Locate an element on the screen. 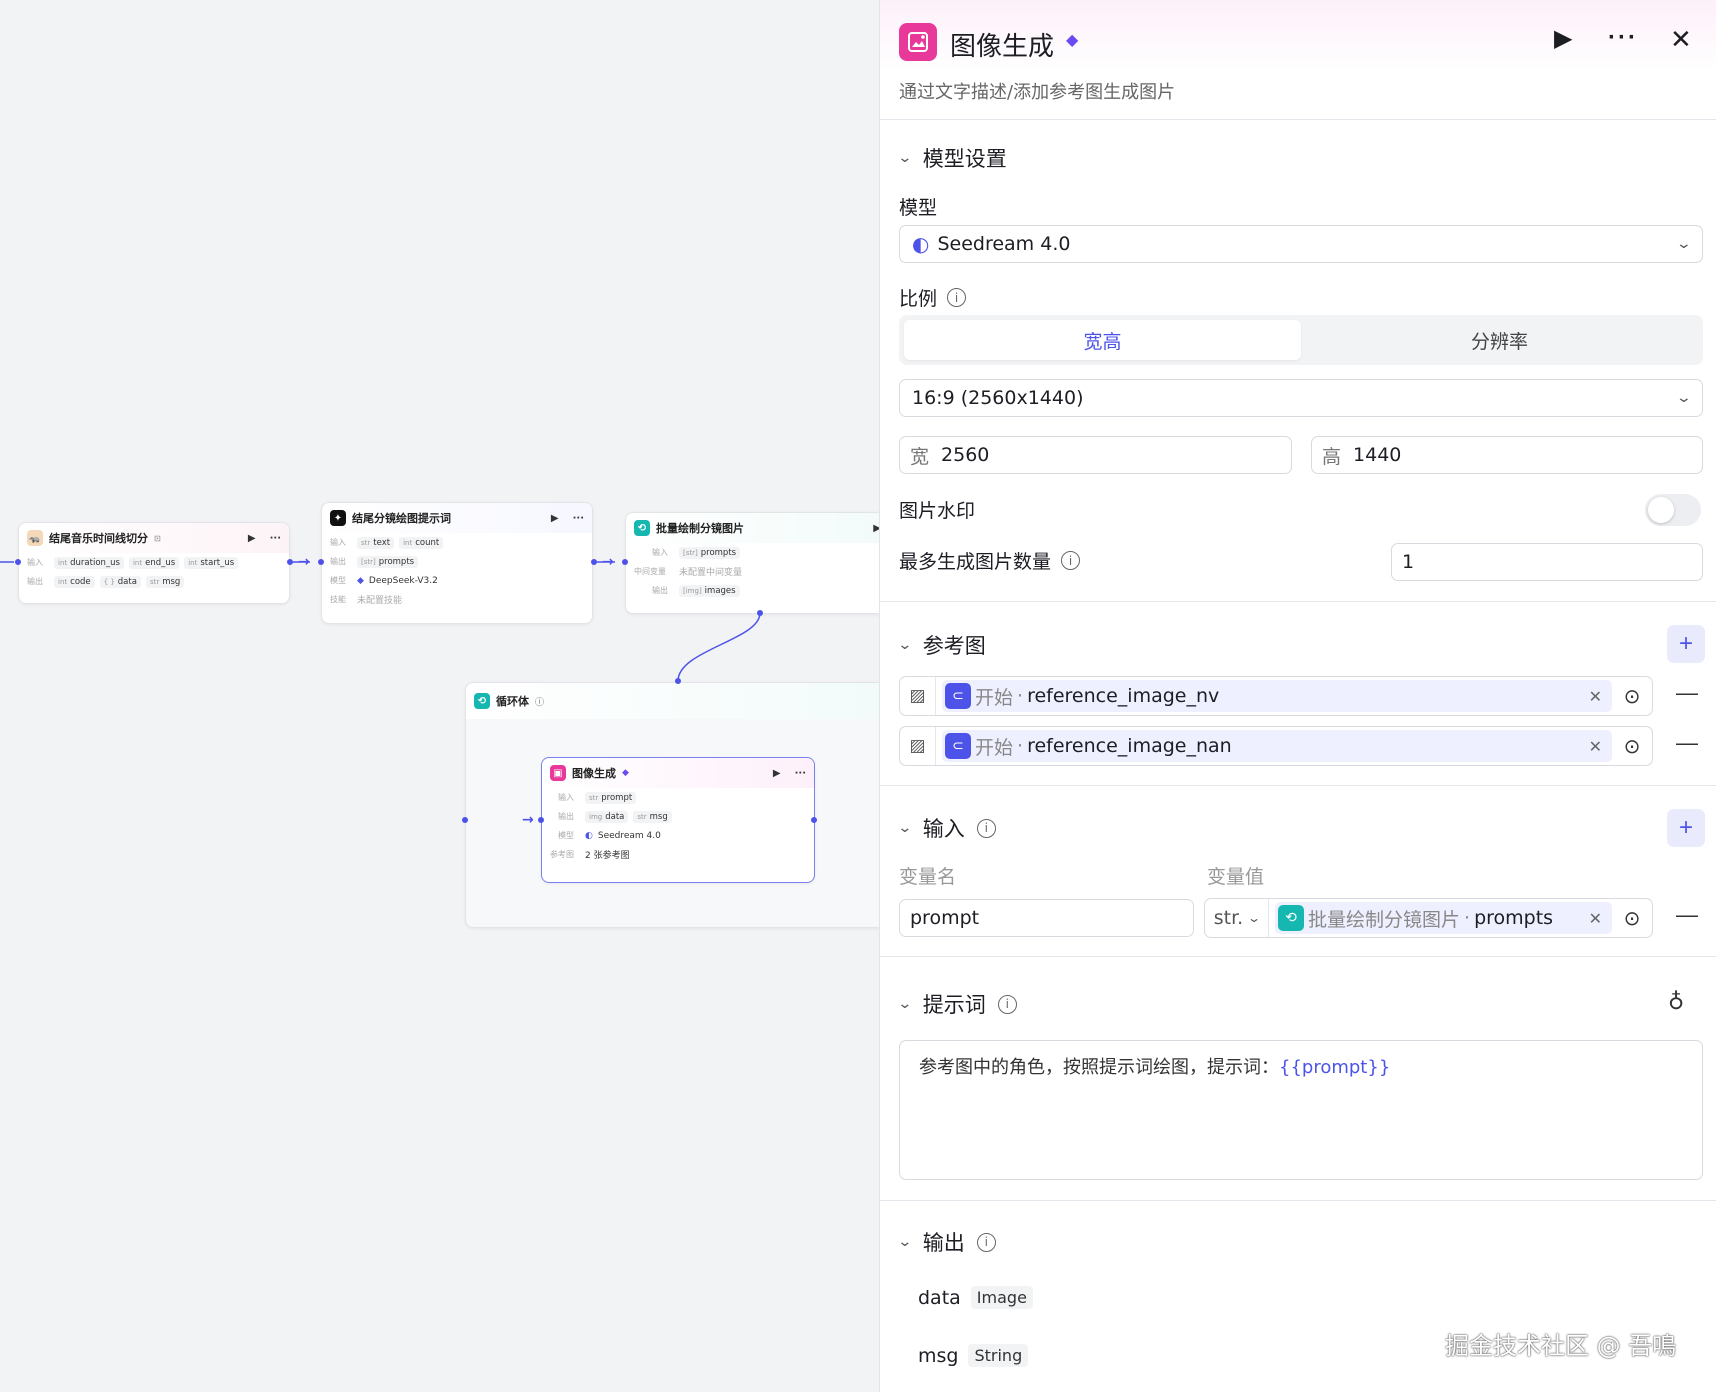  width-input: 宽 2560 is located at coordinates (1095, 455).